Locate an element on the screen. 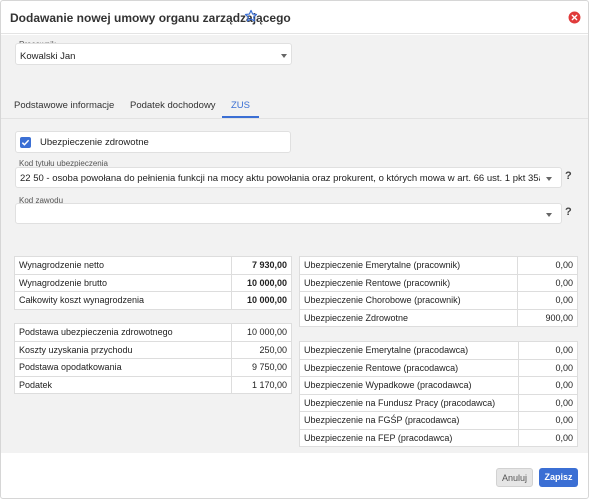 The width and height of the screenshot is (589, 499). row-label: Ubezpieczenie Zdrowotne is located at coordinates (408, 317).